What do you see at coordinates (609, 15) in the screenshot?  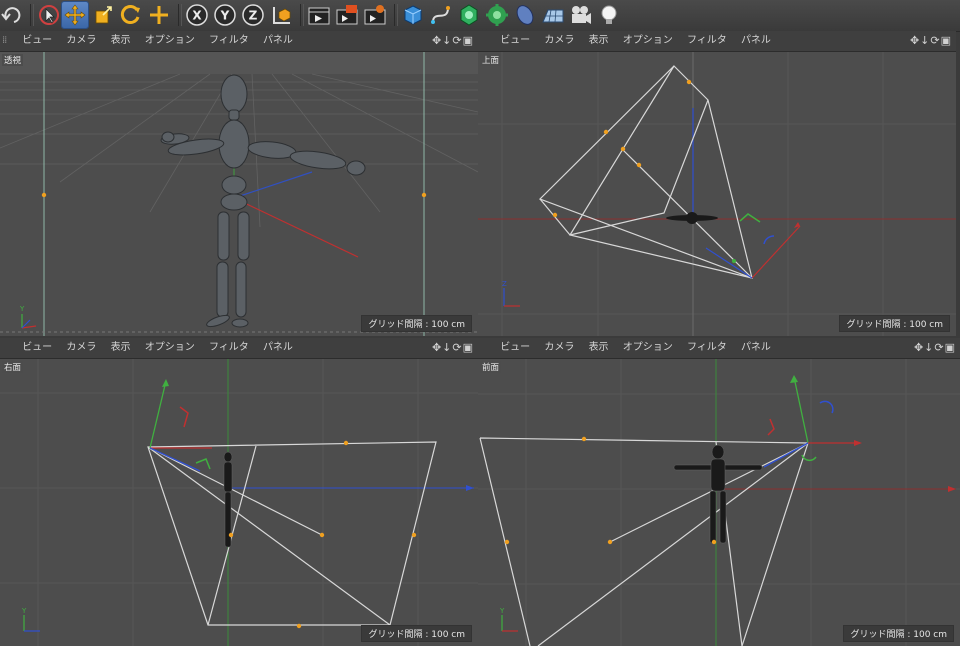 I see `light-icon` at bounding box center [609, 15].